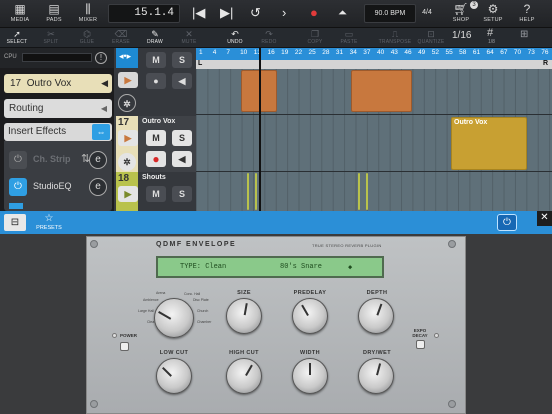 This screenshot has width=552, height=414. I want to click on play-icon: ›, so click(284, 13).